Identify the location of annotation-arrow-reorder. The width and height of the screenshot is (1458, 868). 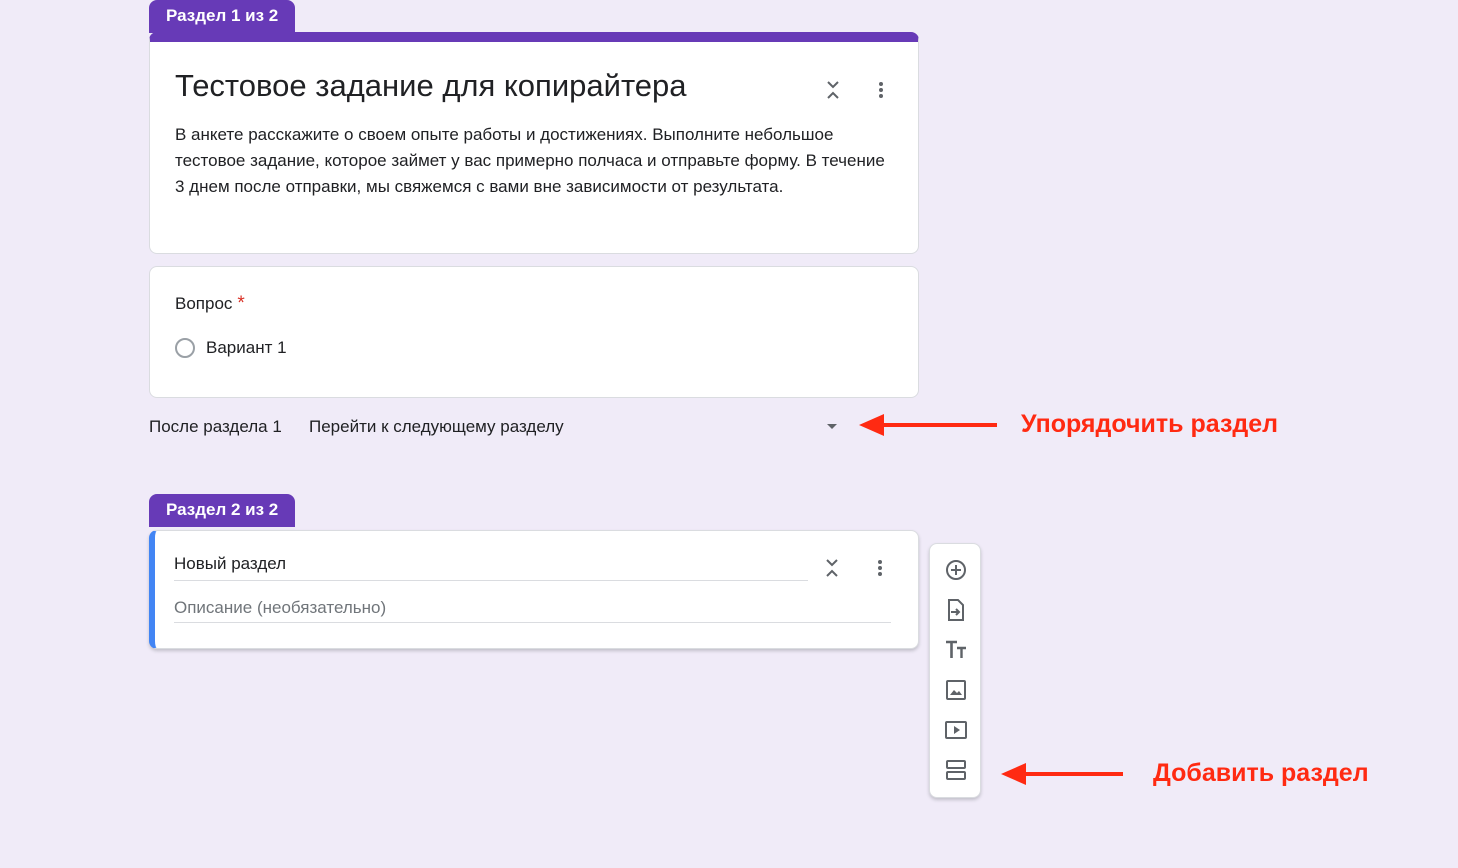
(928, 425).